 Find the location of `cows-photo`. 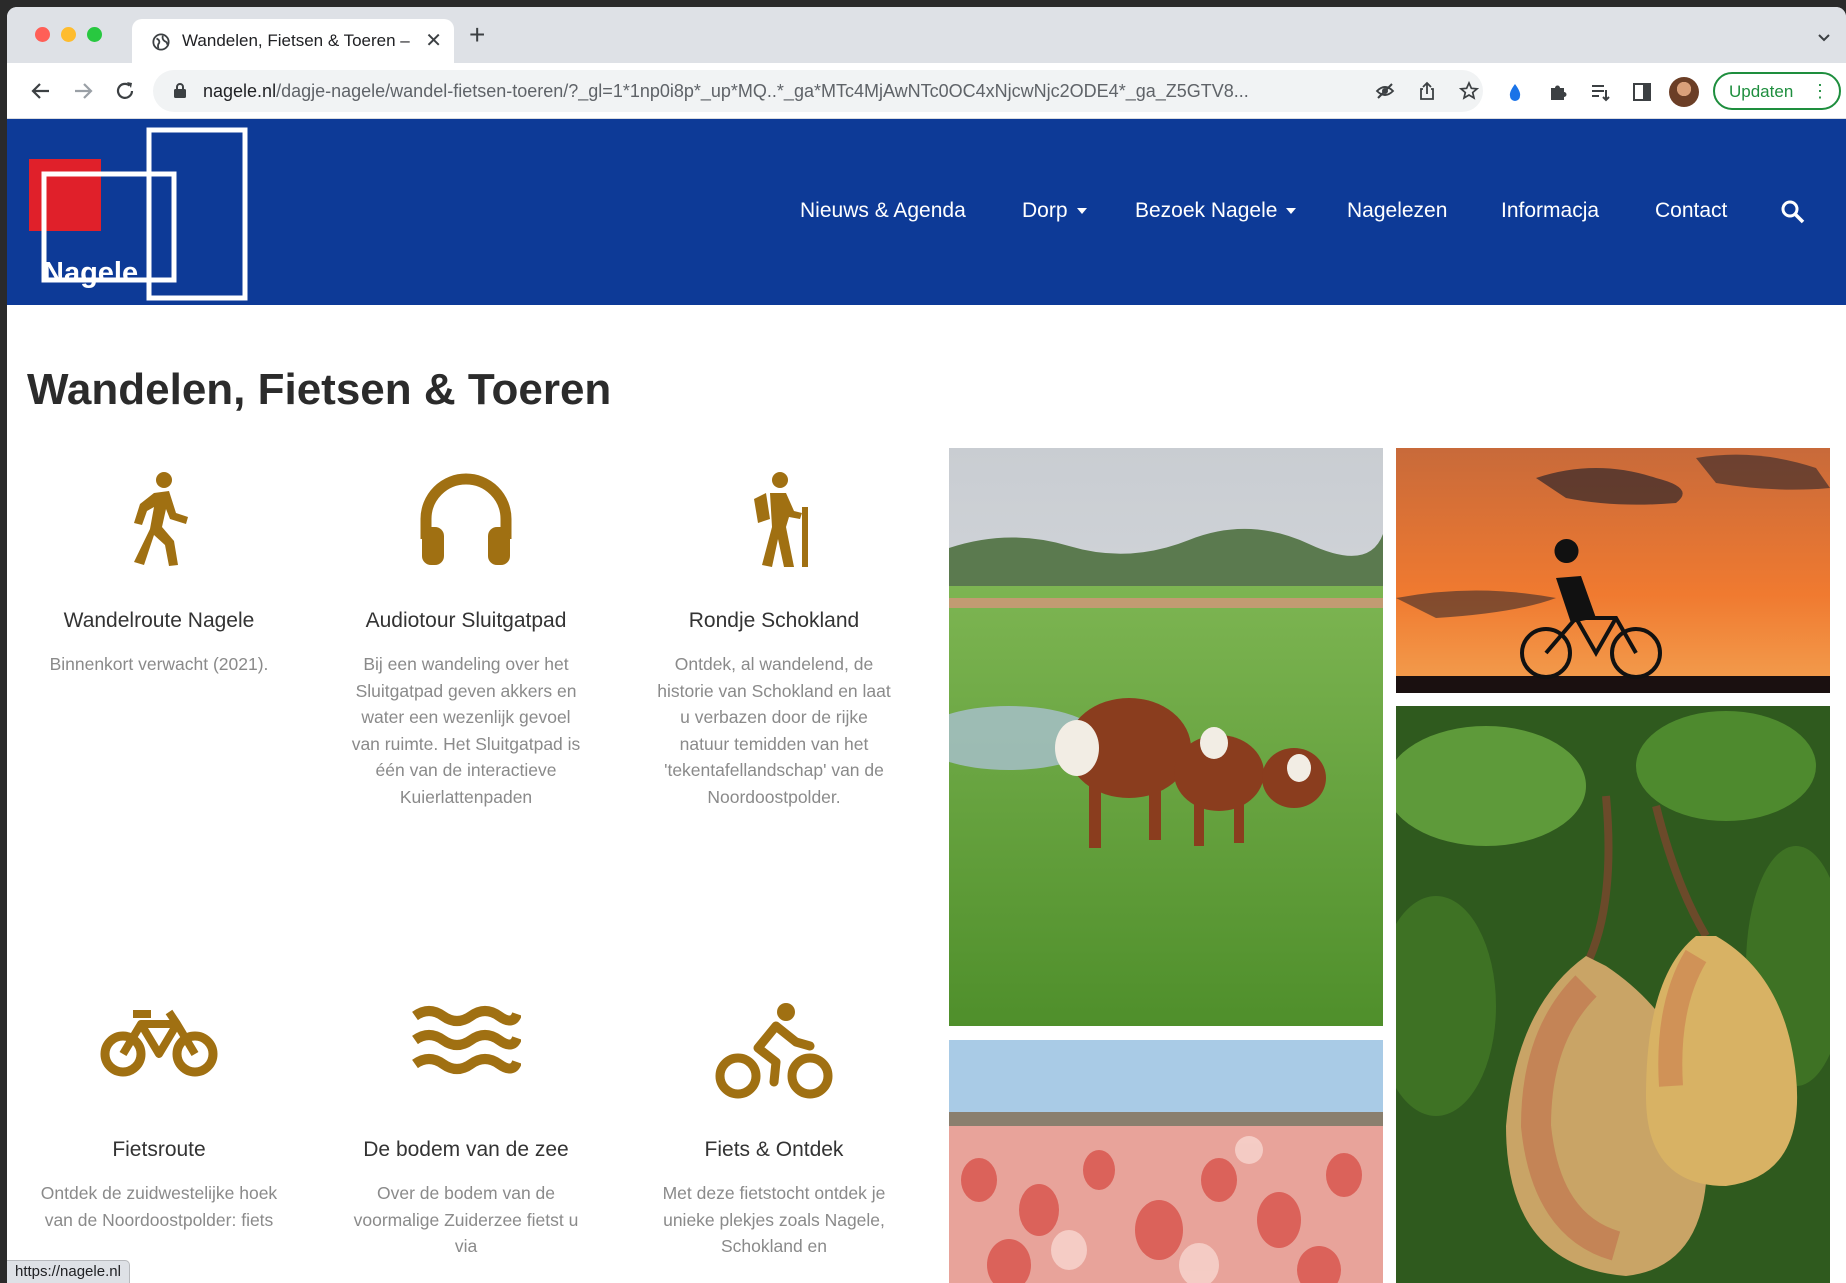

cows-photo is located at coordinates (1166, 737).